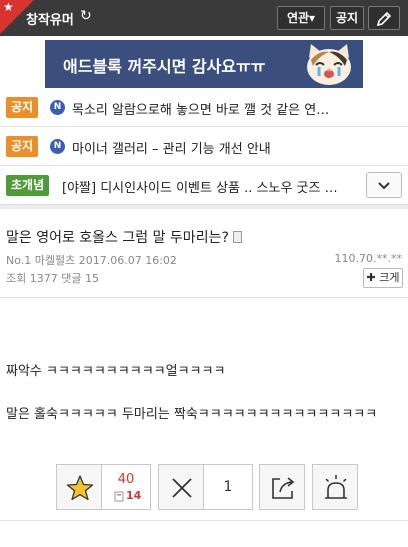 This screenshot has height=547, width=408. I want to click on enlarge-text-button: ✚ 크게, so click(383, 278).